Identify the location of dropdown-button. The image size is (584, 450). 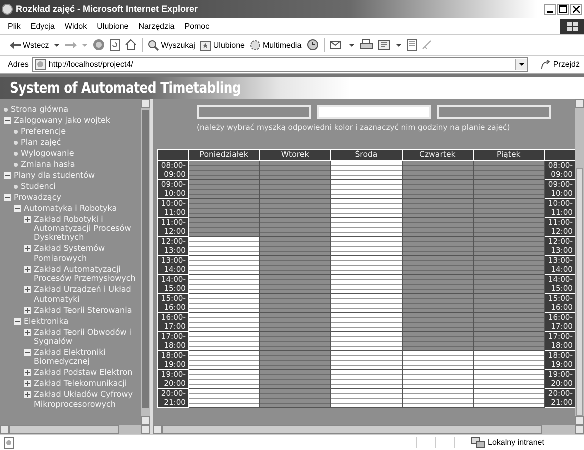
(521, 64).